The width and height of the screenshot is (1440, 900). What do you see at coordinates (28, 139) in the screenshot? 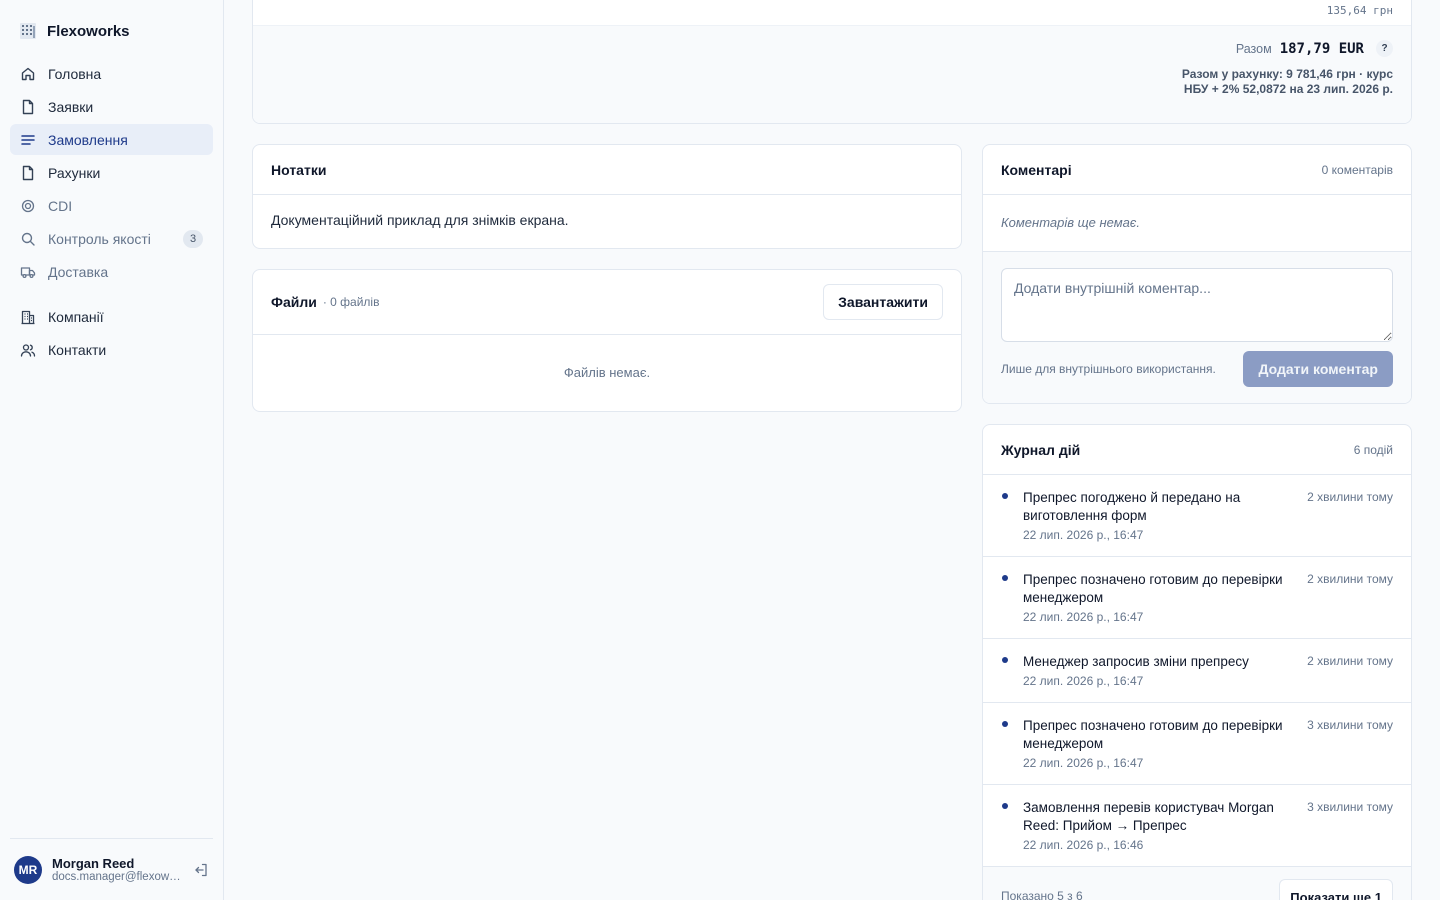
I see `list-icon` at bounding box center [28, 139].